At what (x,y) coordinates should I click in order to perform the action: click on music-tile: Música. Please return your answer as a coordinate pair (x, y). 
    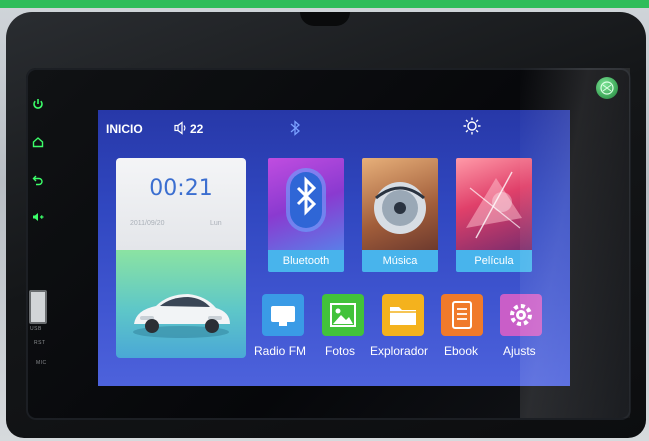
    Looking at the image, I should click on (400, 215).